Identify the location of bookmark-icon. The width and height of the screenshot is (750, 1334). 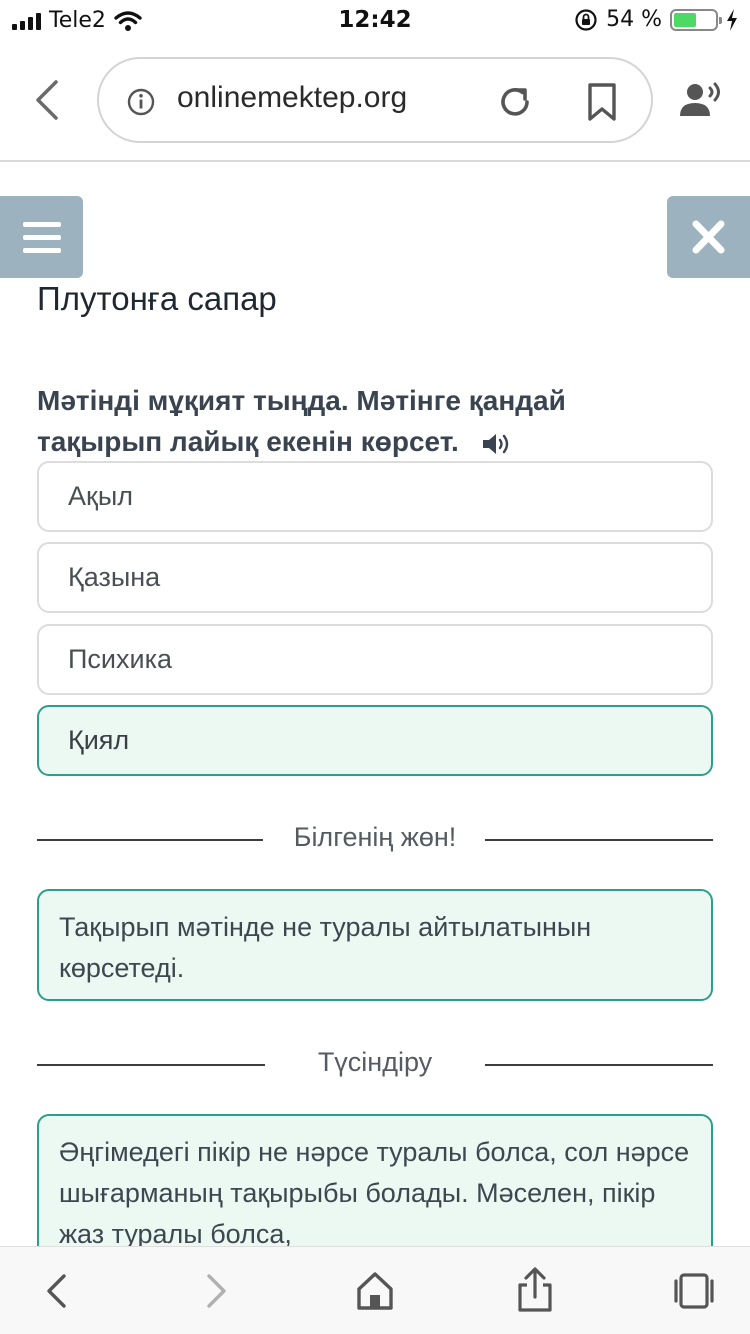
(602, 102).